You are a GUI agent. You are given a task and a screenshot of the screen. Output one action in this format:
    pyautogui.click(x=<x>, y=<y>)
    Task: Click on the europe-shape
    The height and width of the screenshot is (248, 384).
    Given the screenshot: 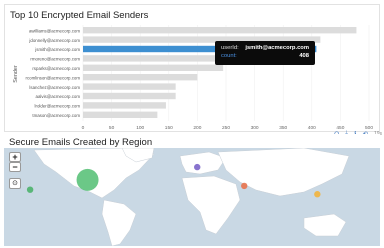 What is the action you would take?
    pyautogui.click(x=203, y=163)
    